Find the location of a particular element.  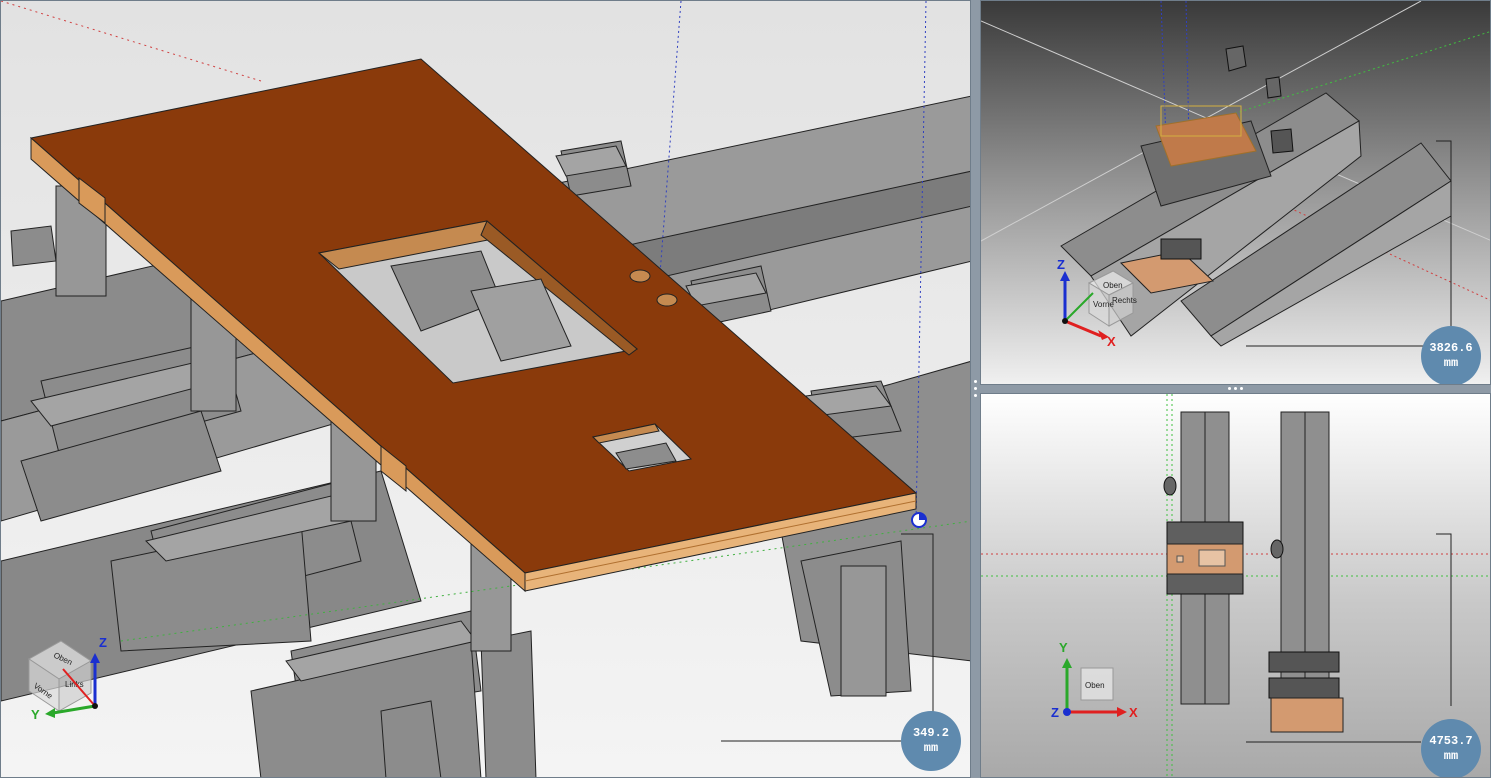

measure-value: 3826.6 is located at coordinates (1451, 348).